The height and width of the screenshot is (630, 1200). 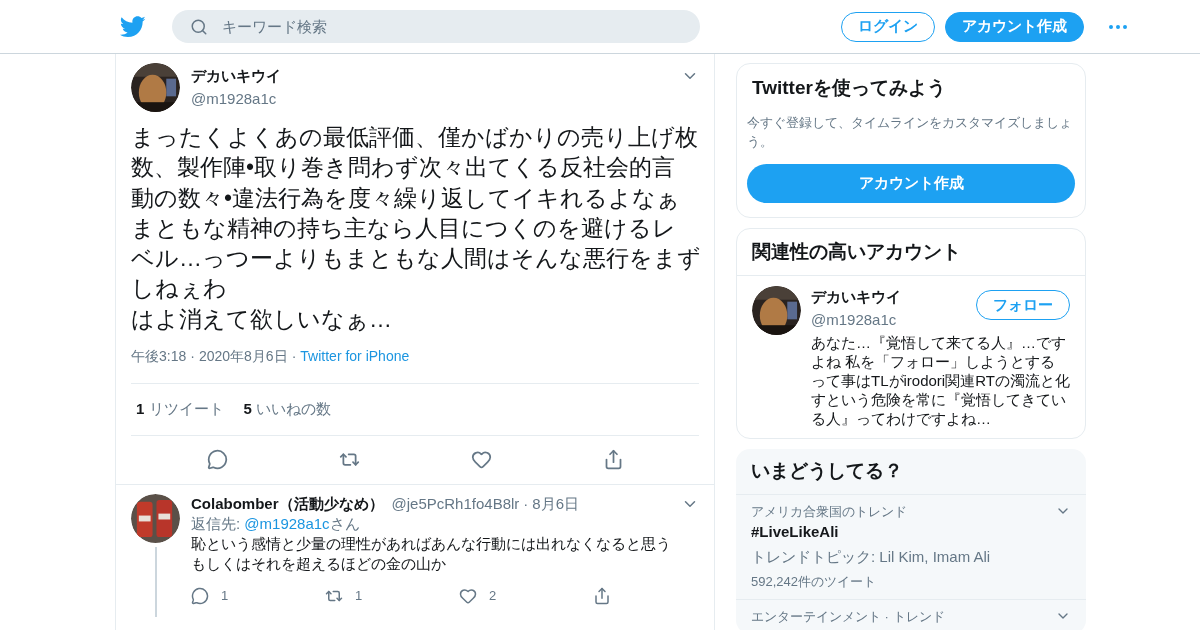 I want to click on mention-link: @m1928a1c, so click(x=287, y=523).